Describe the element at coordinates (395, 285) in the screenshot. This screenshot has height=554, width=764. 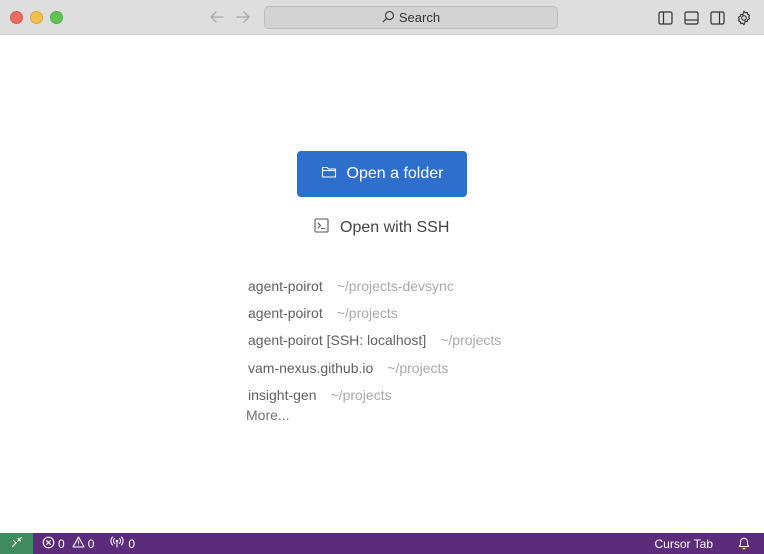
I see `recent-project-path: ~/projects-devsync` at that location.